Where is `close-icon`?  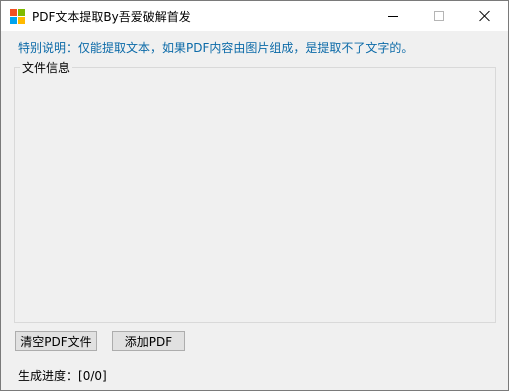 close-icon is located at coordinates (485, 16).